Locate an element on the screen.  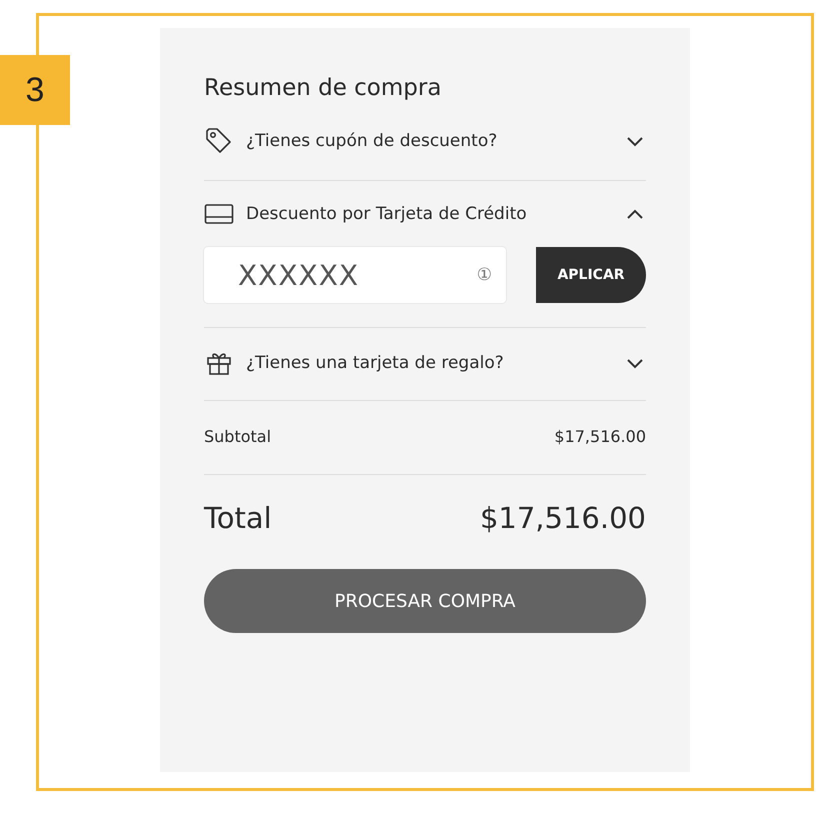
section-label: Descuento por Tarjeta de Crédito is located at coordinates (429, 214).